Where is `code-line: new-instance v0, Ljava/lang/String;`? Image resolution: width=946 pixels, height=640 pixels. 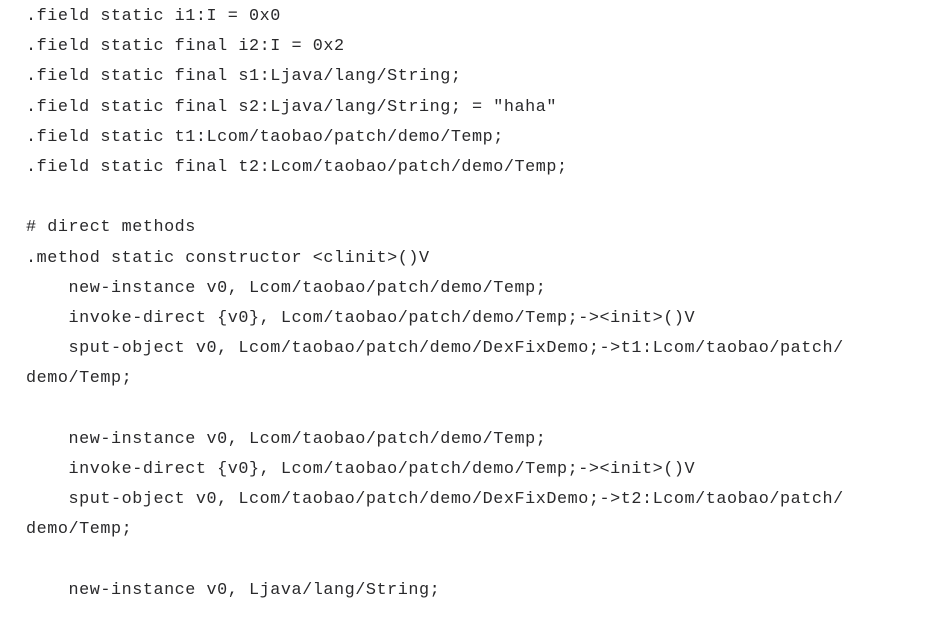 code-line: new-instance v0, Ljava/lang/String; is located at coordinates (233, 590).